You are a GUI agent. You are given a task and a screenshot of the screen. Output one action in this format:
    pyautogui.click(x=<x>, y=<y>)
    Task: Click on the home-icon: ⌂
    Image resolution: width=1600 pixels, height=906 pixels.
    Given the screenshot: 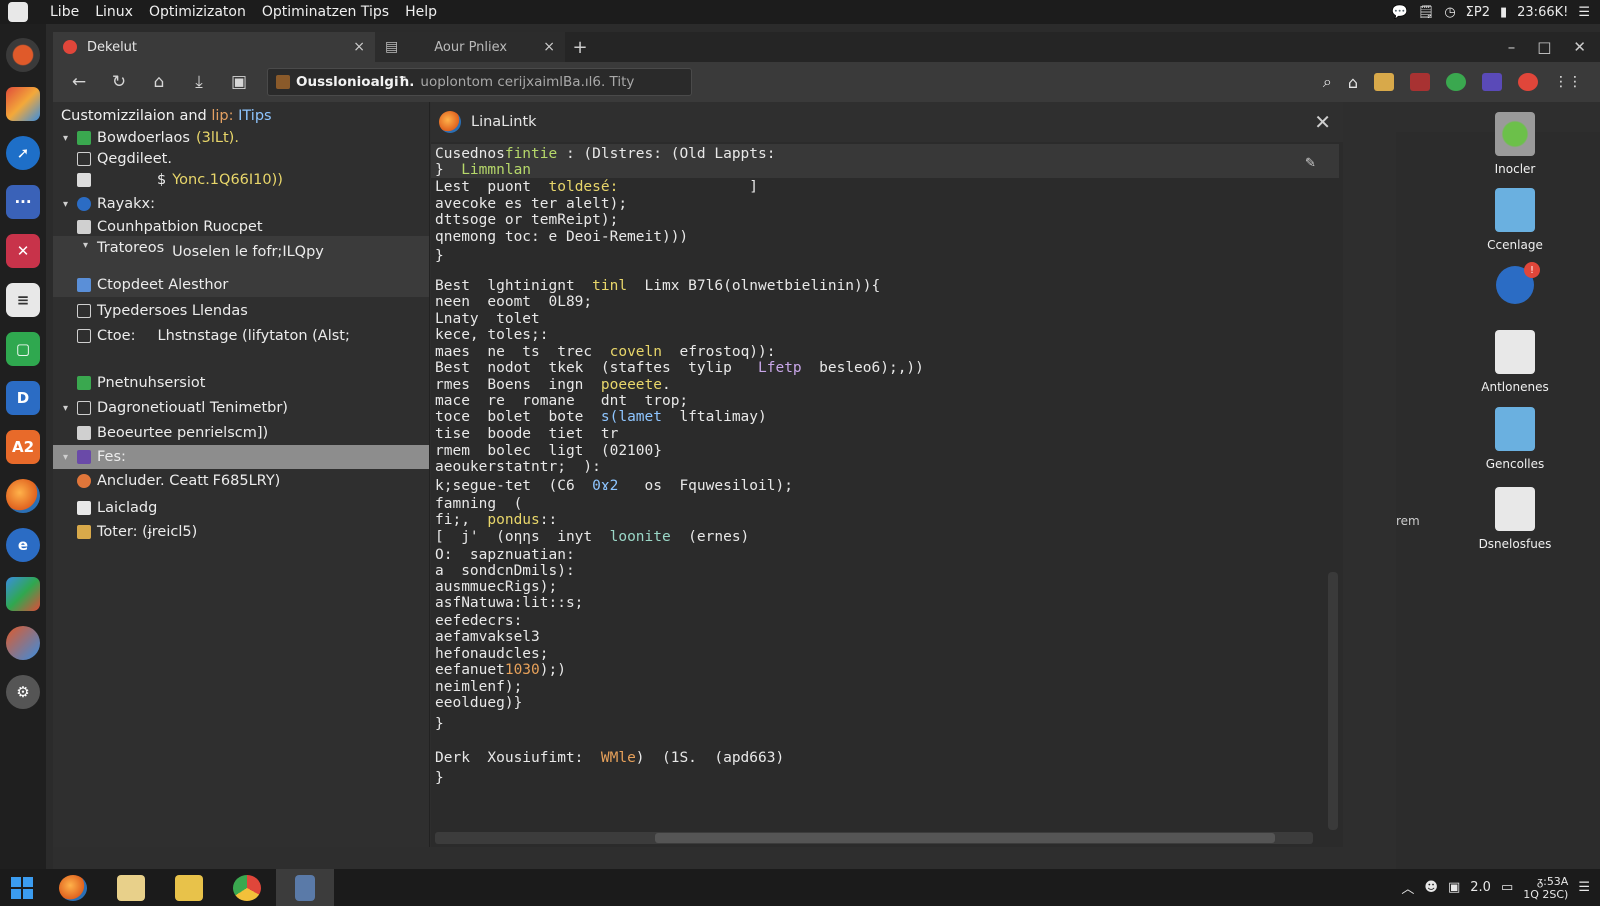 What is the action you would take?
    pyautogui.click(x=1353, y=82)
    